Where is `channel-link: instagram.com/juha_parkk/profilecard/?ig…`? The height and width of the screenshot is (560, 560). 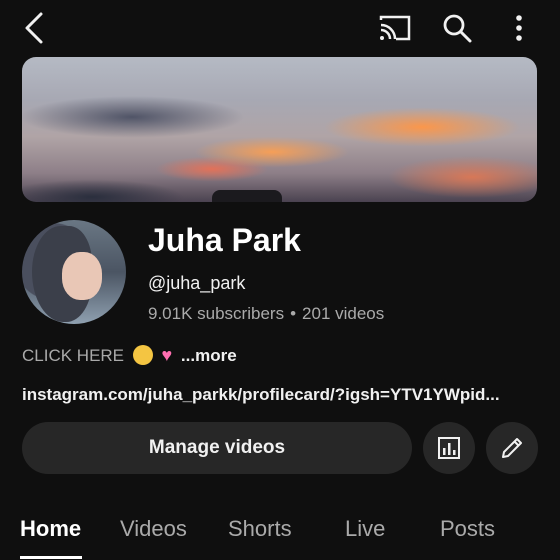
channel-link: instagram.com/juha_parkk/profilecard/?ig… is located at coordinates (261, 395).